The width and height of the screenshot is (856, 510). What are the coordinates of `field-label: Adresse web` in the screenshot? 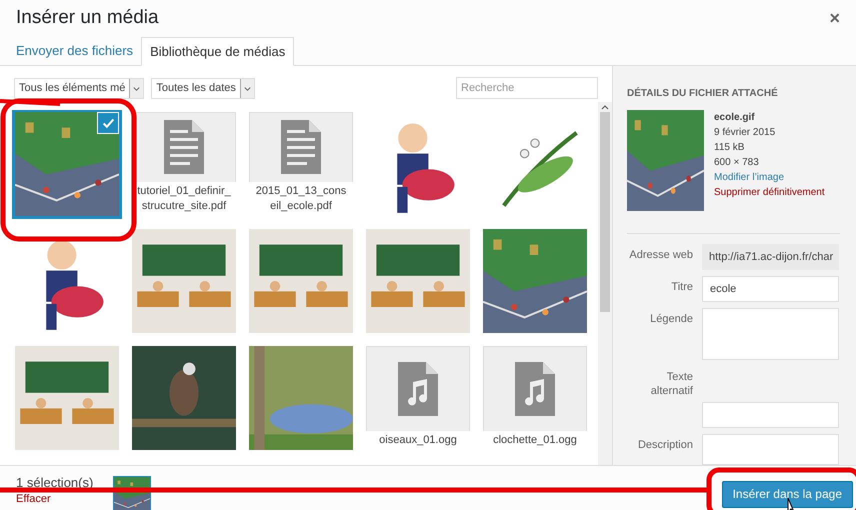 It's located at (660, 255).